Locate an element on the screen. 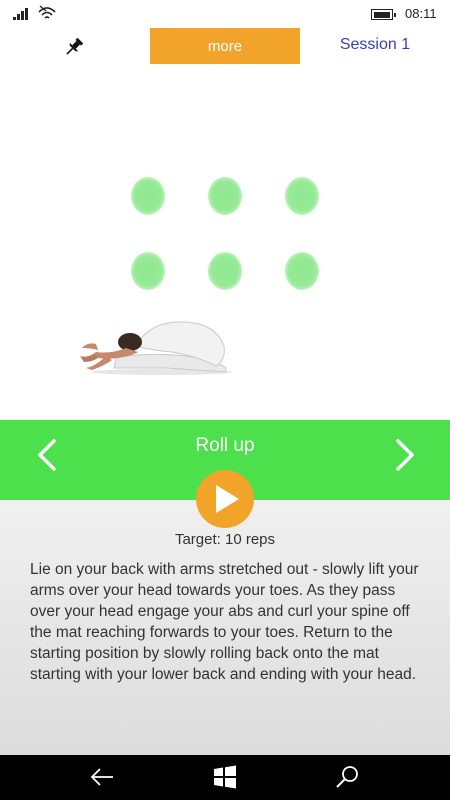 This screenshot has width=450, height=800. pin-icon is located at coordinates (74, 47).